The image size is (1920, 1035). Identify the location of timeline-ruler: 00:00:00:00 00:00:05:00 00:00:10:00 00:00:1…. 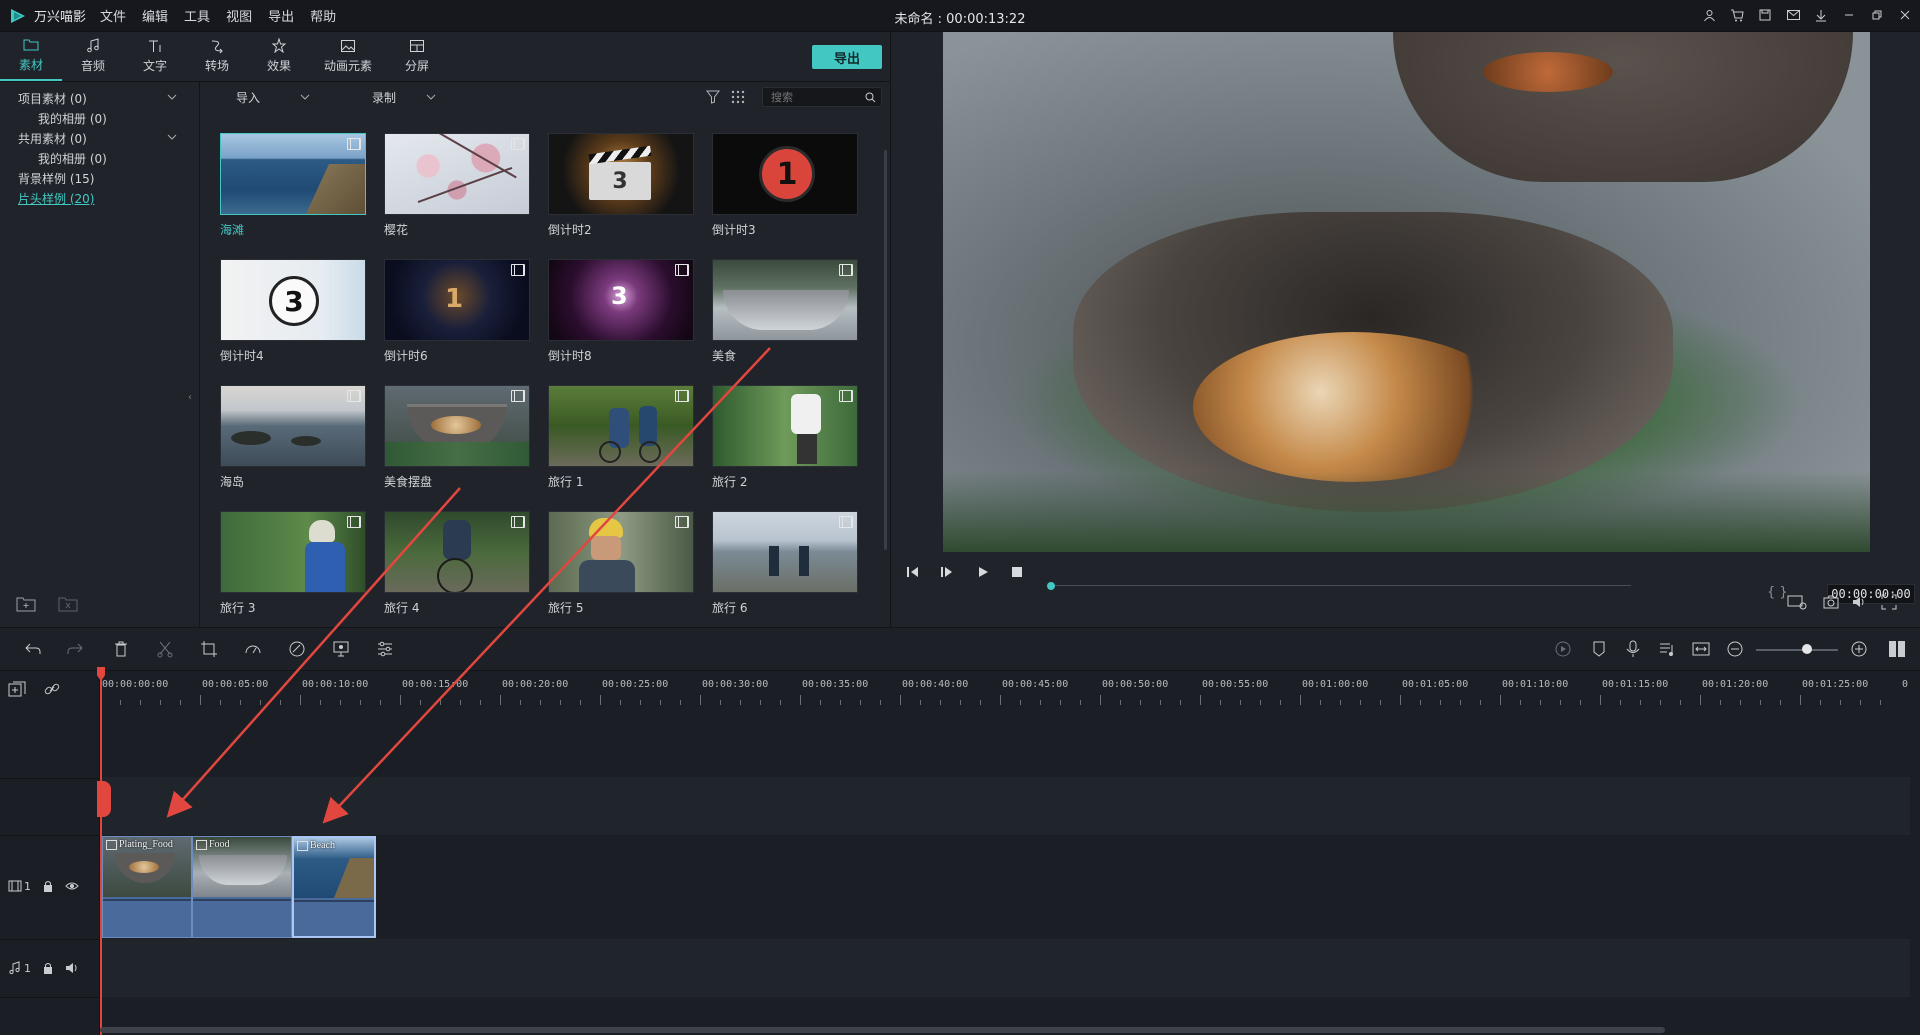
(1005, 688).